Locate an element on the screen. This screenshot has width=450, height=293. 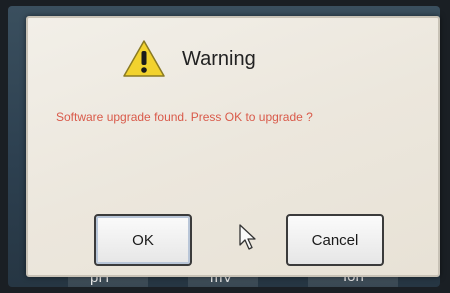
cancel-button: Cancel is located at coordinates (335, 240).